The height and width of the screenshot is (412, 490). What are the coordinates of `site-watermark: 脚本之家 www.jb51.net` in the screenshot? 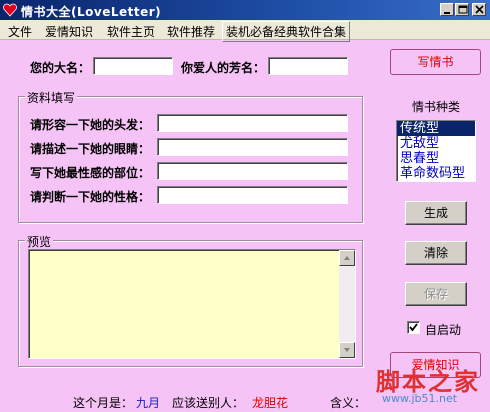 It's located at (432, 385).